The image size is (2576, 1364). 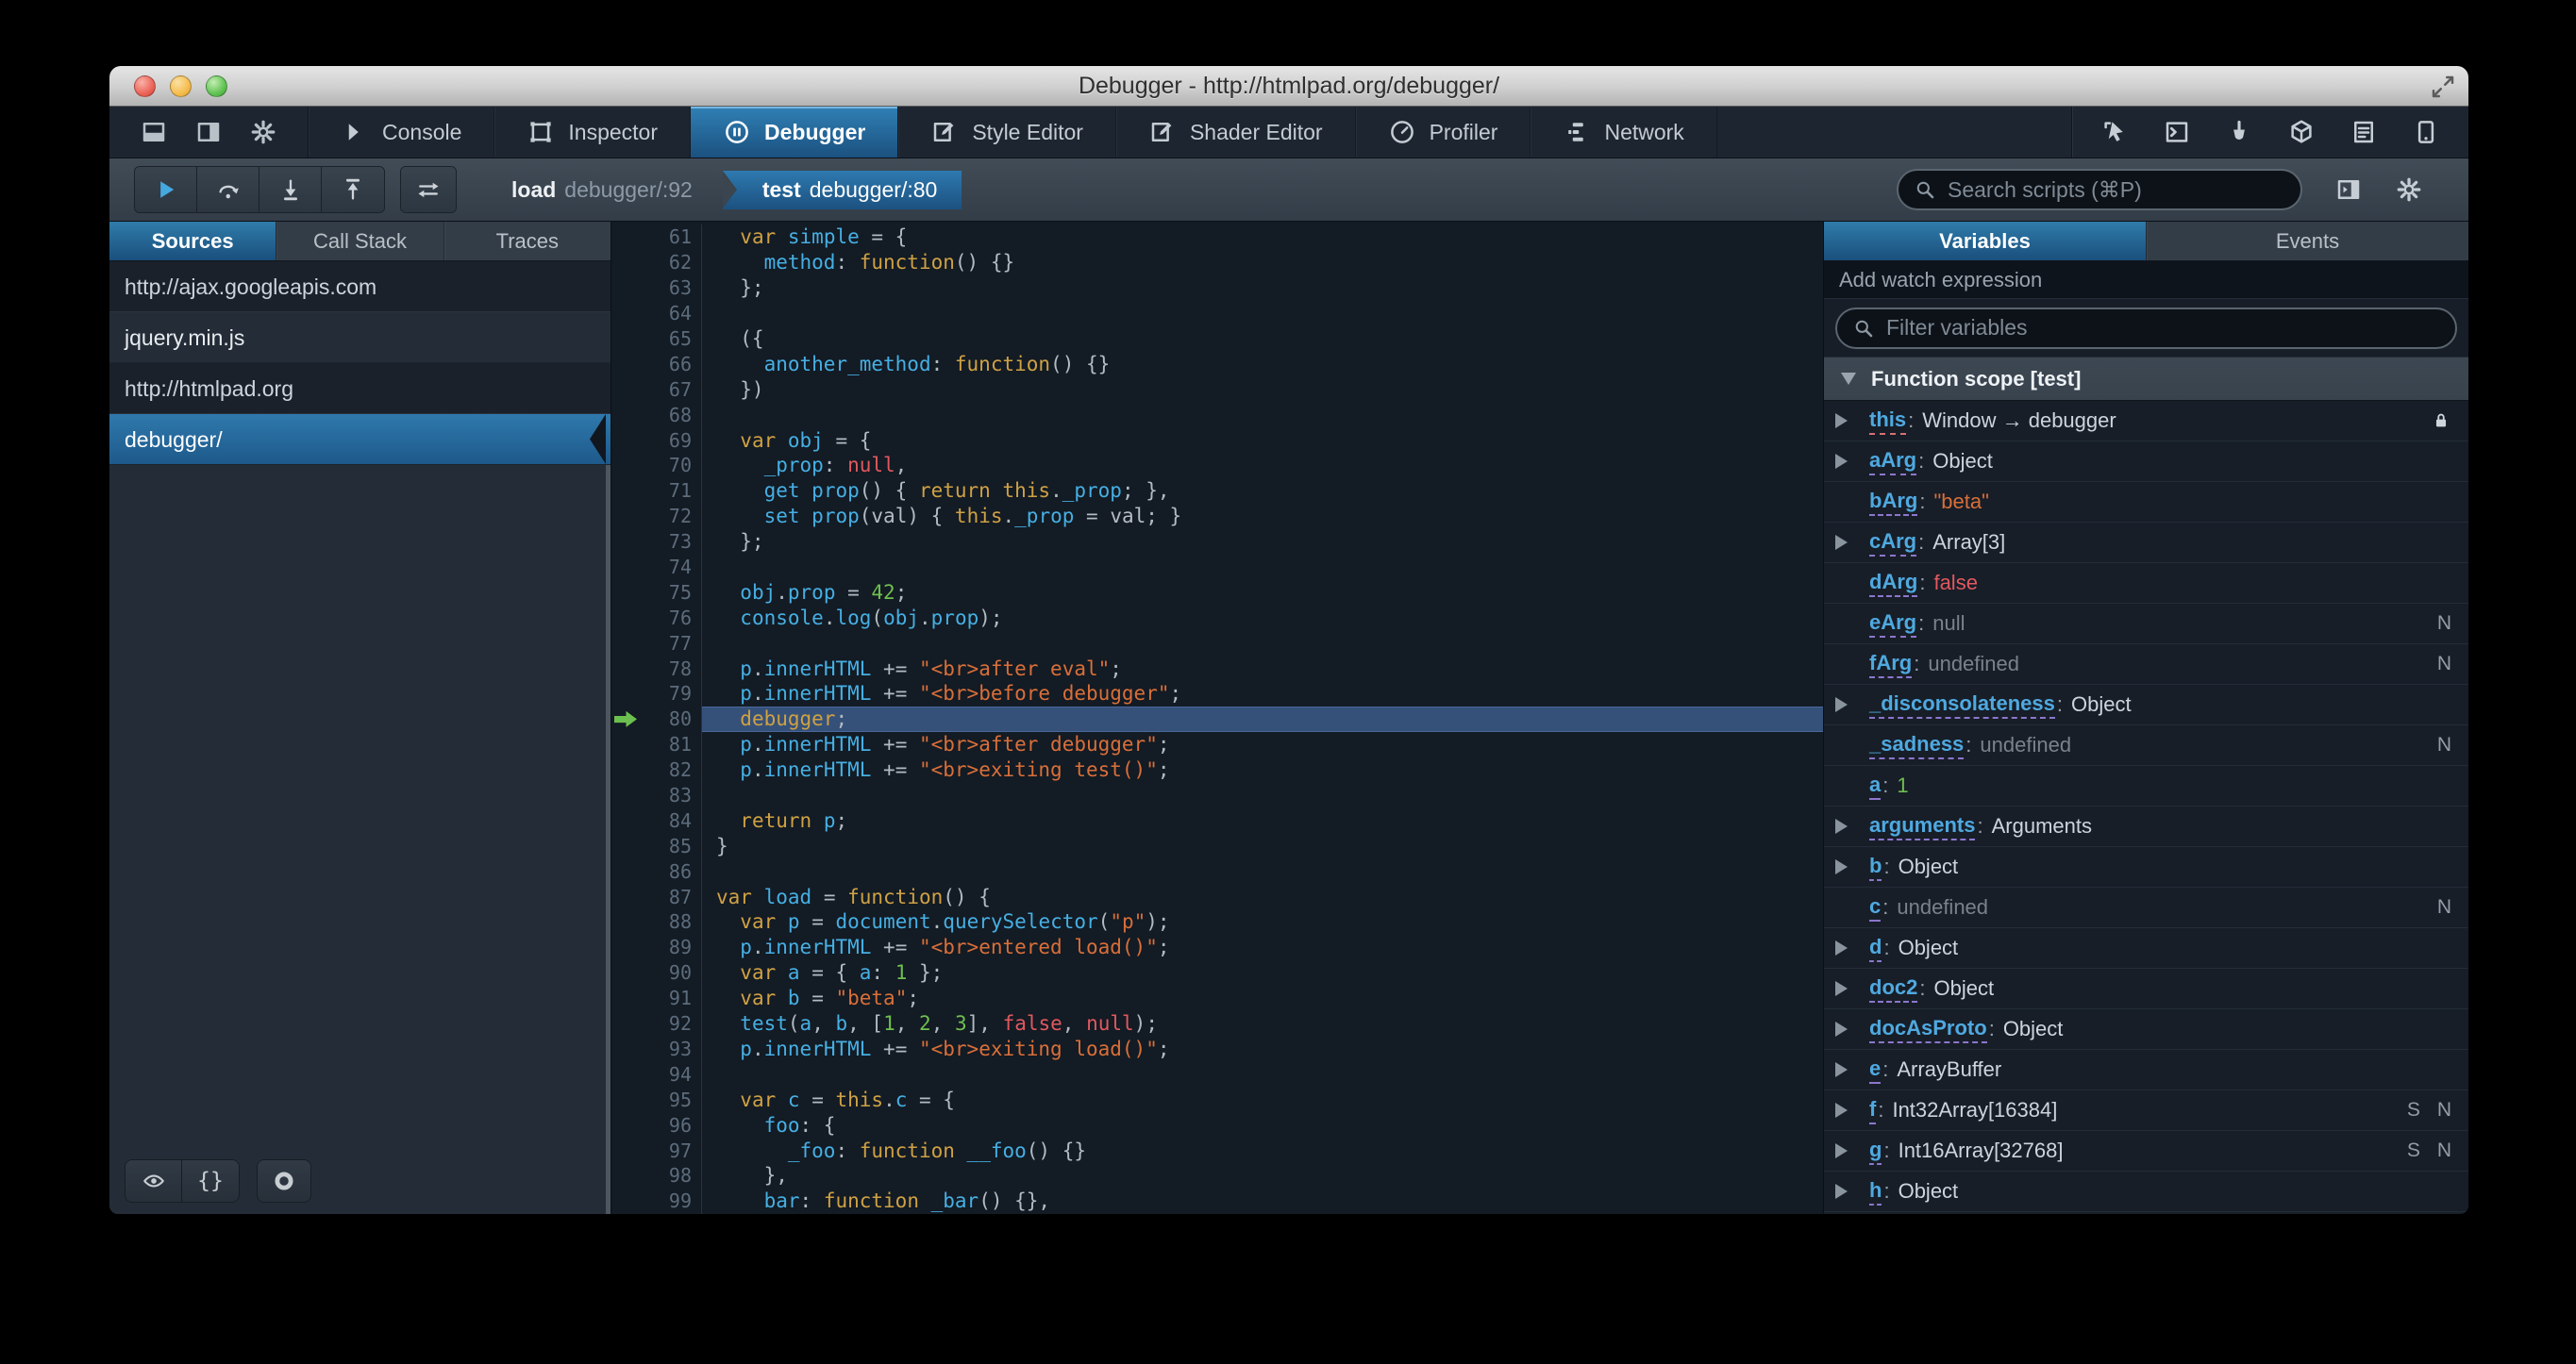 I want to click on stack-frame-0: load debugger/:92, so click(x=602, y=190).